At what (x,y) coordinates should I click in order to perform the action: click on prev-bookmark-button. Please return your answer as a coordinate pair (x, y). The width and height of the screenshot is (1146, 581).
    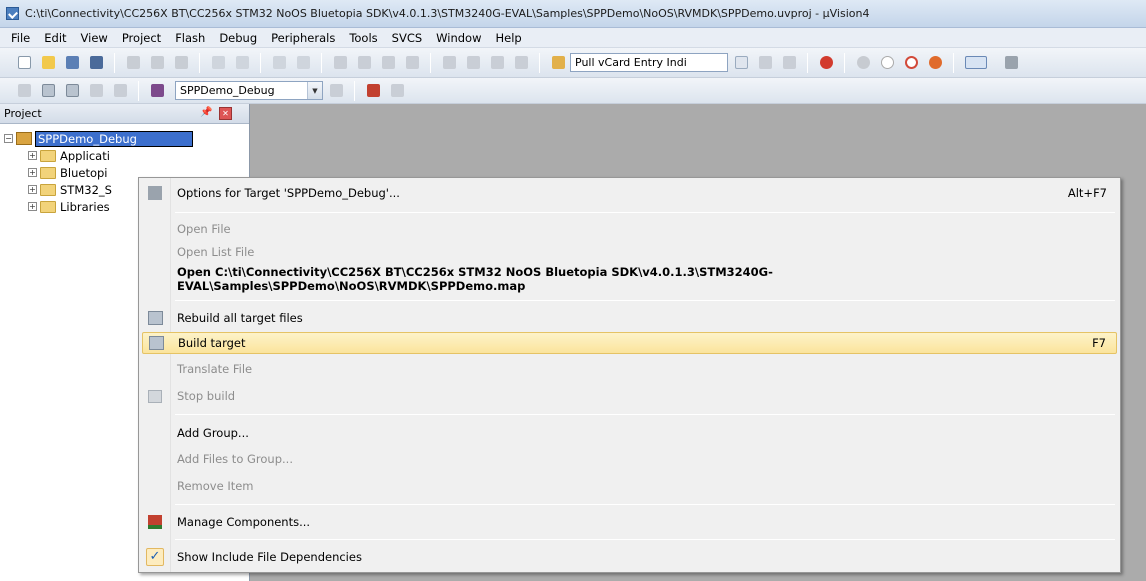
    Looking at the image, I should click on (364, 63).